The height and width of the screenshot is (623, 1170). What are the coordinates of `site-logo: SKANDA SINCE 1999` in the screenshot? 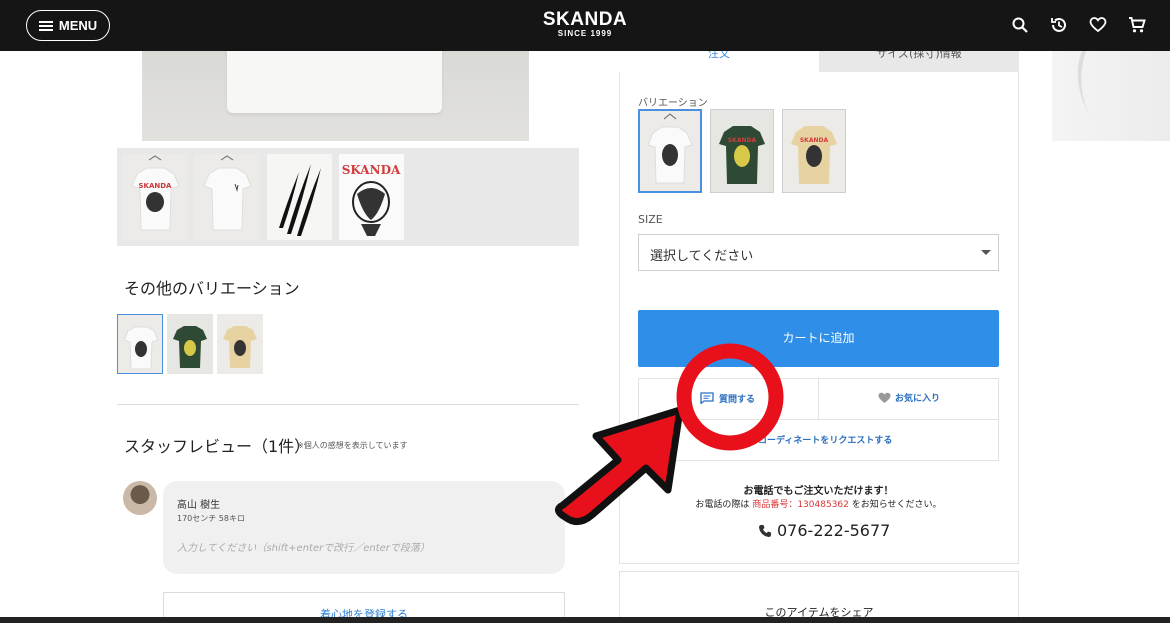 It's located at (585, 24).